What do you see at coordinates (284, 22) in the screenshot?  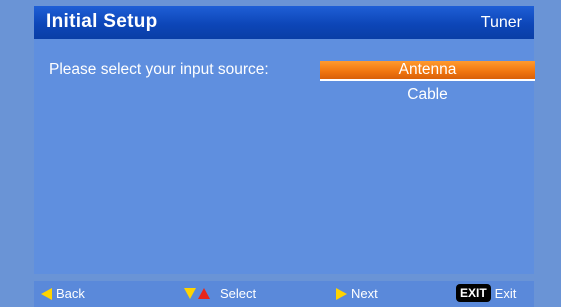 I see `header-bar: Initial Setup Tuner` at bounding box center [284, 22].